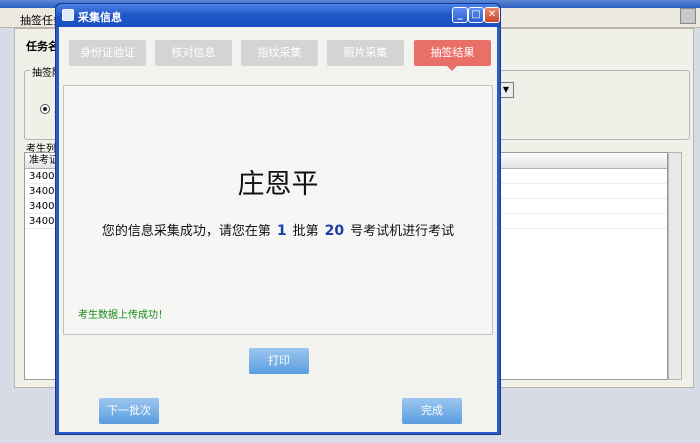 Image resolution: width=700 pixels, height=443 pixels. What do you see at coordinates (688, 16) in the screenshot?
I see `background-close-icon` at bounding box center [688, 16].